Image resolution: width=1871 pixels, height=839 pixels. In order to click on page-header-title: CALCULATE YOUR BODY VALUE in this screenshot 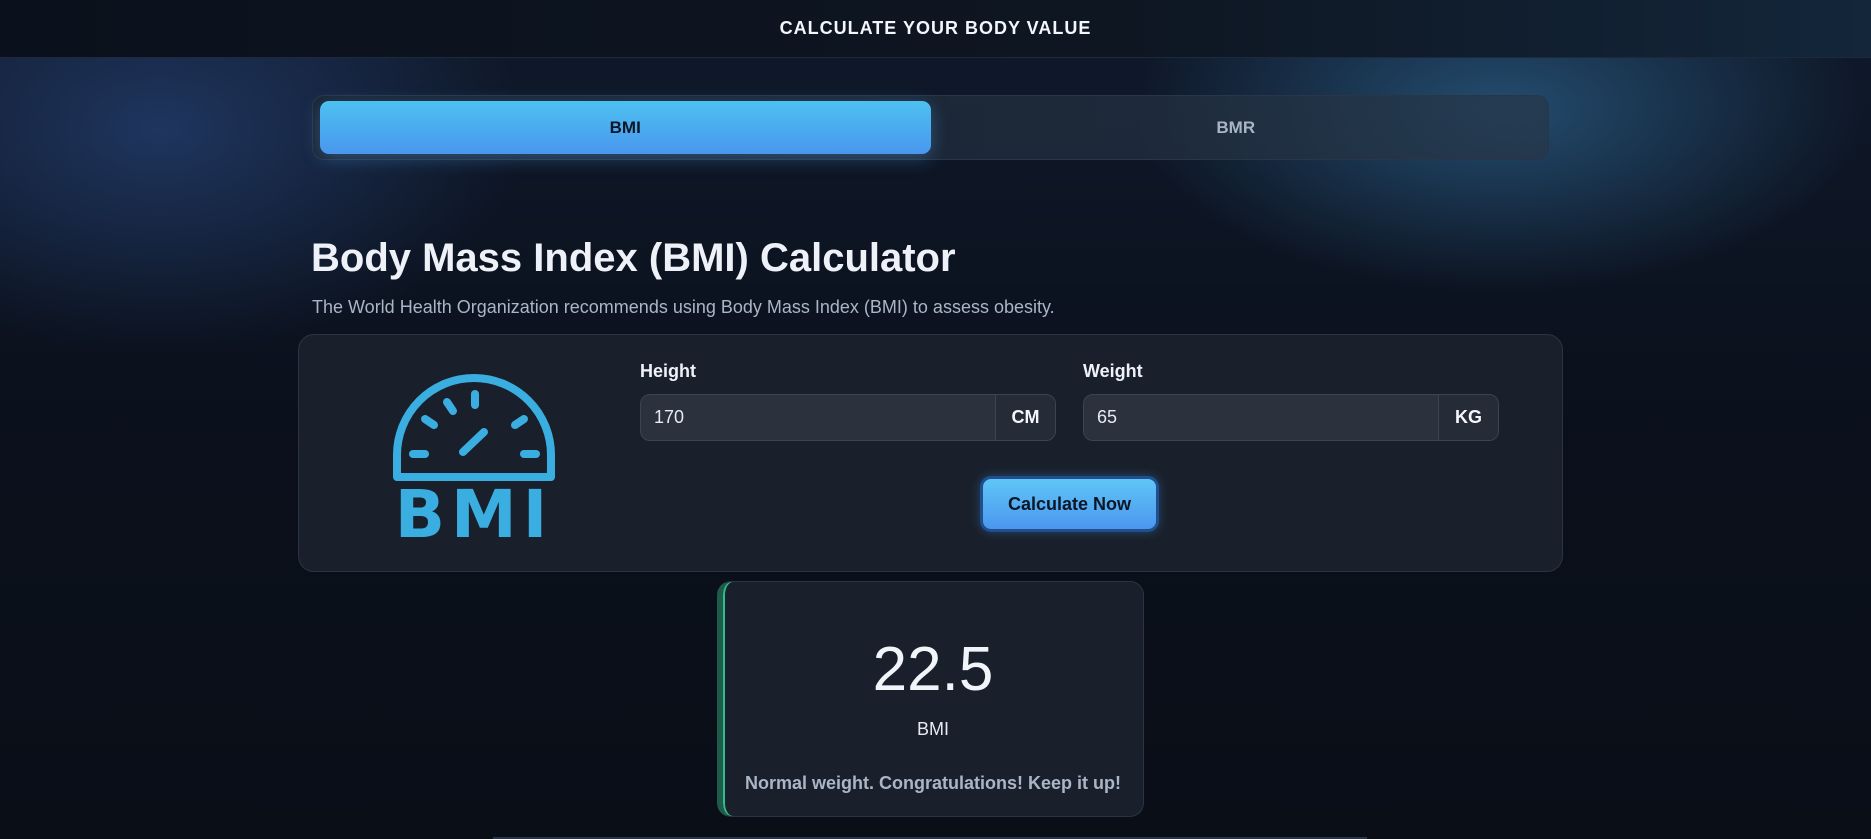, I will do `click(935, 28)`.